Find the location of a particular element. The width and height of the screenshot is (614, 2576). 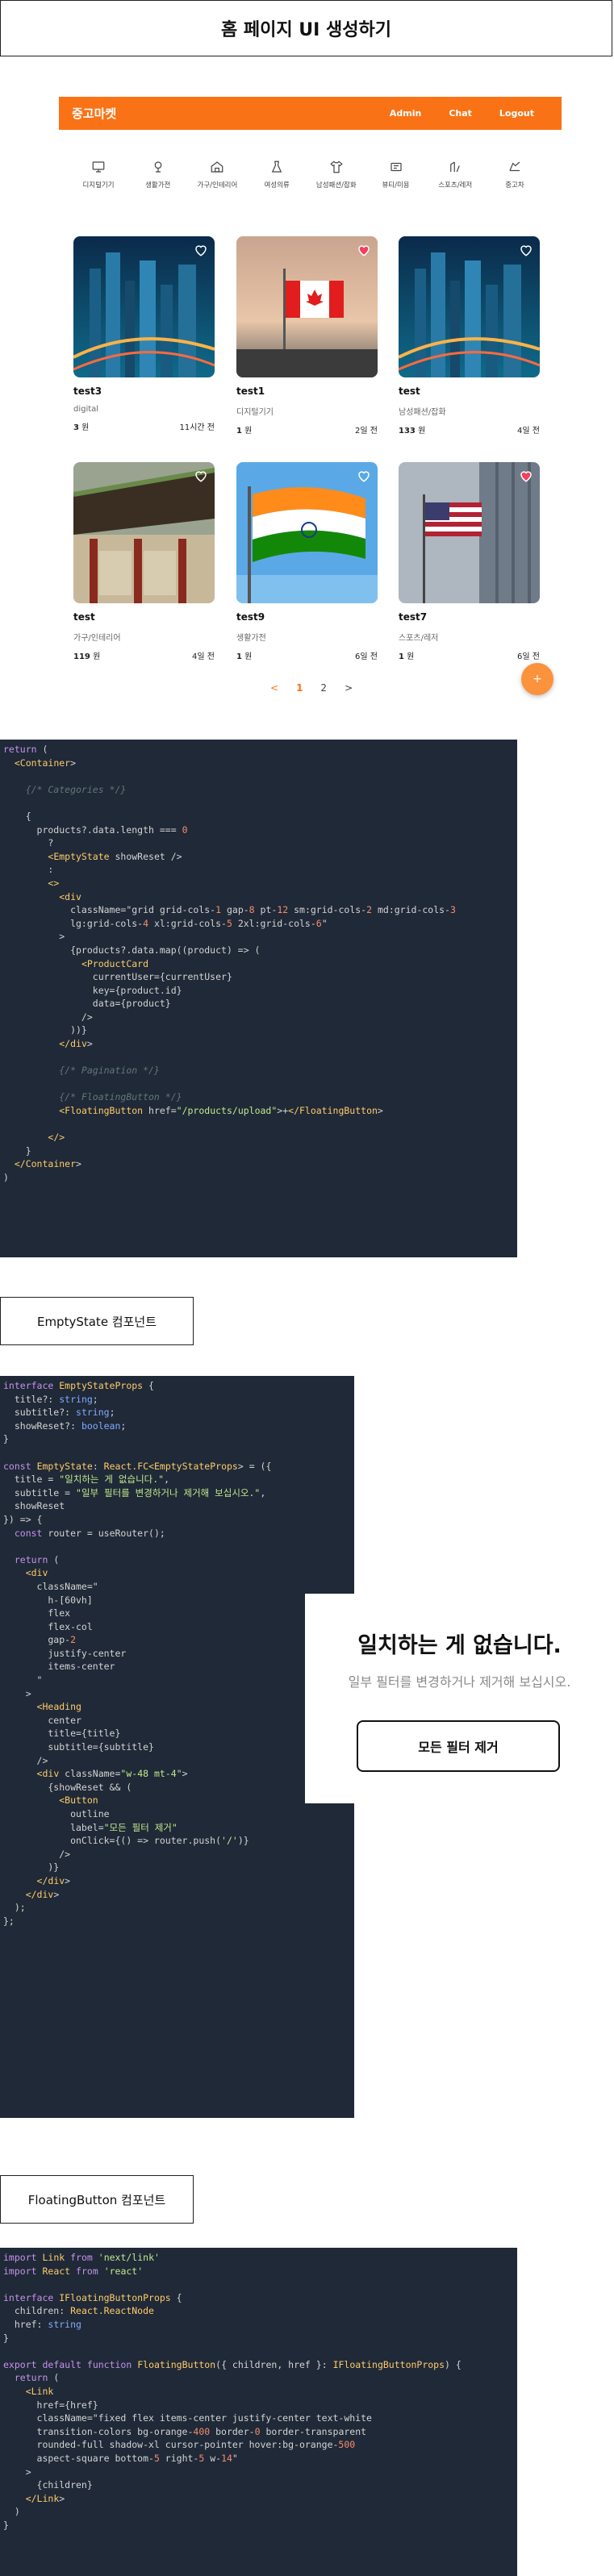

page-title-box: 홈 페이지 UI 생성하기 is located at coordinates (306, 28).